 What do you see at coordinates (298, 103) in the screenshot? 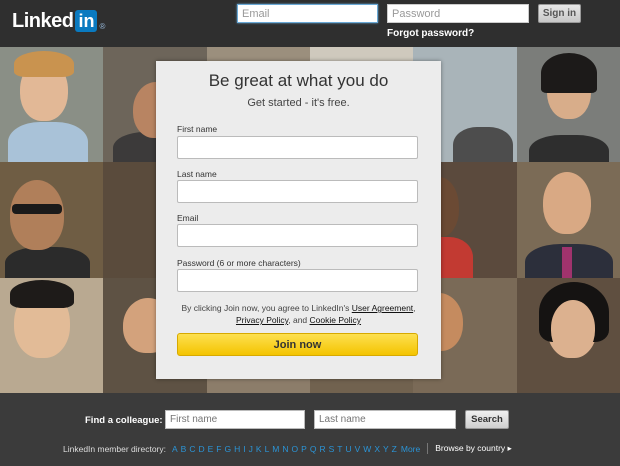
I see `signup-subtitle: Get started - it's free.` at bounding box center [298, 103].